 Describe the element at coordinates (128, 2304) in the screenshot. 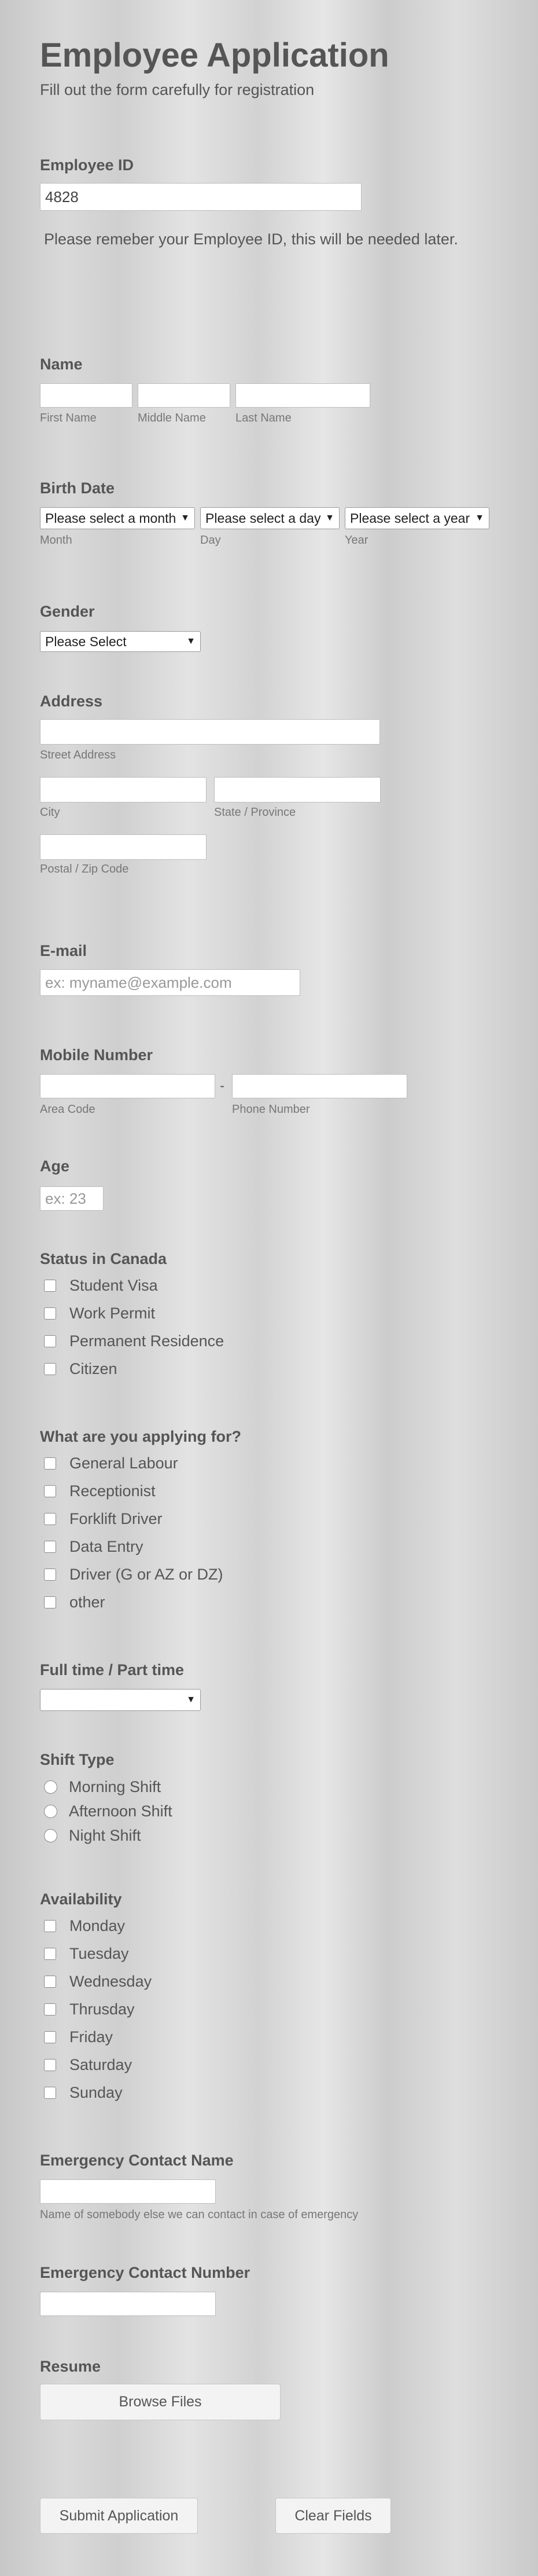

I see `emergency-number-input` at that location.